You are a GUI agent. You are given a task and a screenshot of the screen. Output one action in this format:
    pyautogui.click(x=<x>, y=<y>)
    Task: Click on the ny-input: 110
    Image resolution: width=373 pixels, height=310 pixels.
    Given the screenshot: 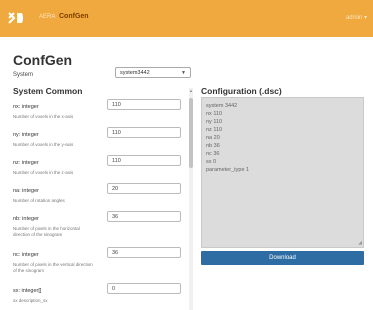 What is the action you would take?
    pyautogui.click(x=144, y=132)
    